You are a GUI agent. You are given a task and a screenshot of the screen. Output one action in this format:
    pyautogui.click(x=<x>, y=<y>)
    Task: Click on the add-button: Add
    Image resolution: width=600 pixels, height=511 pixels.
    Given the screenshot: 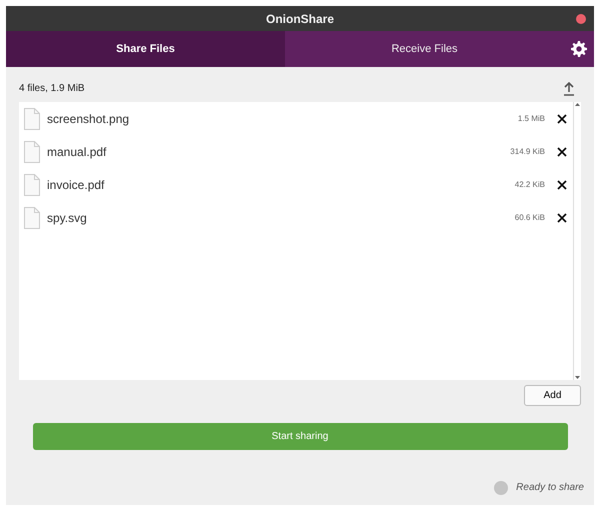 What is the action you would take?
    pyautogui.click(x=552, y=395)
    